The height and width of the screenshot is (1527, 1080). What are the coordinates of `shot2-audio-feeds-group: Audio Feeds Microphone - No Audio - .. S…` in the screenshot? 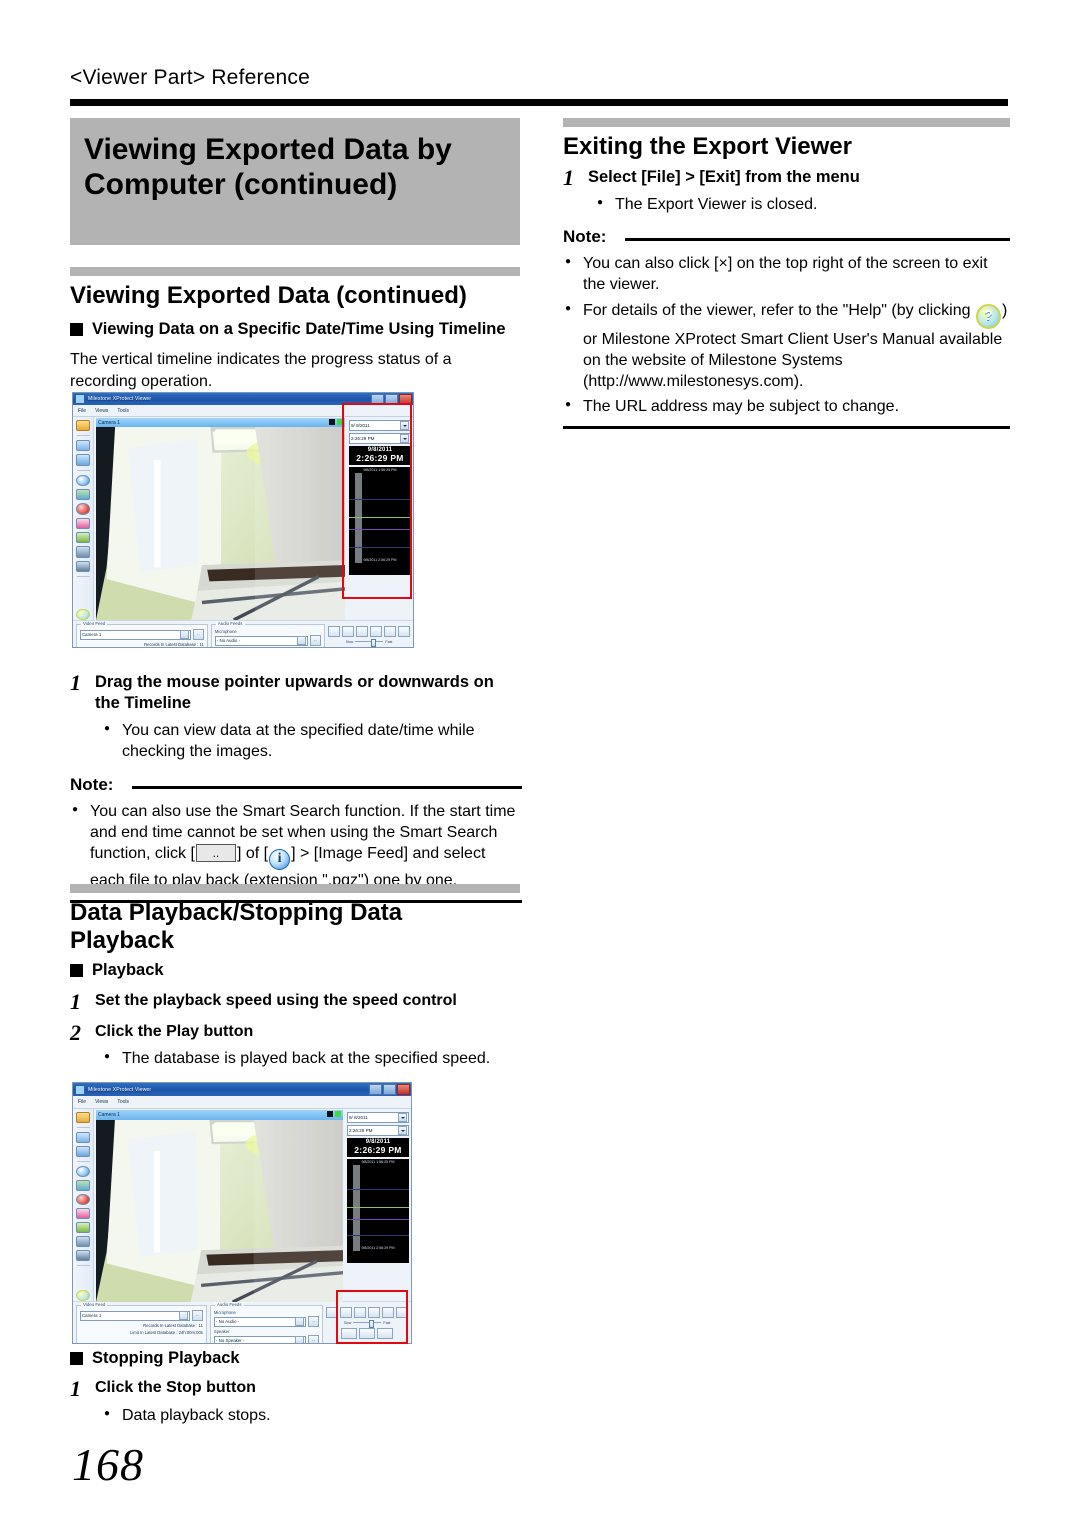 It's located at (266, 1322).